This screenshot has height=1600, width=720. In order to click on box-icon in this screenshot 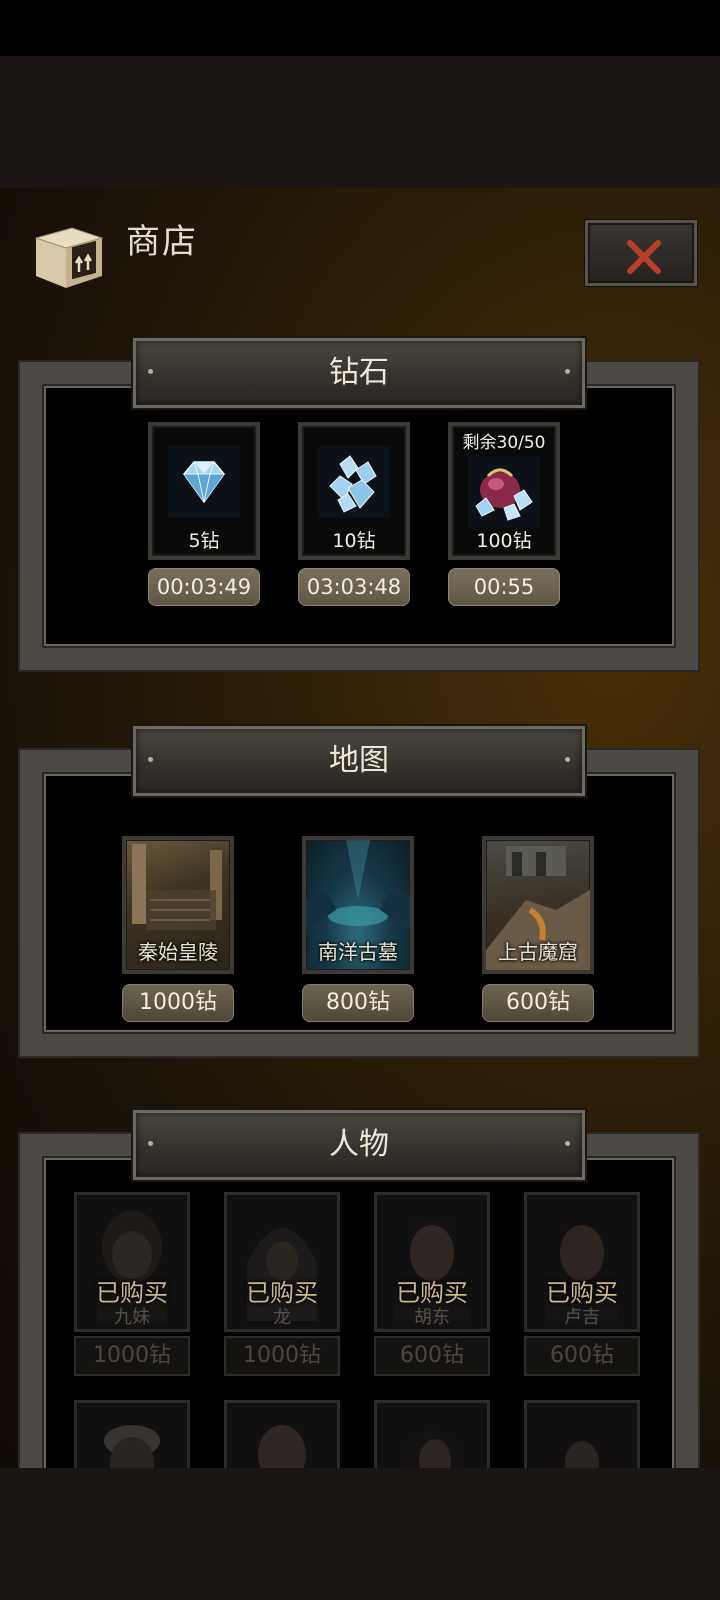, I will do `click(69, 257)`.